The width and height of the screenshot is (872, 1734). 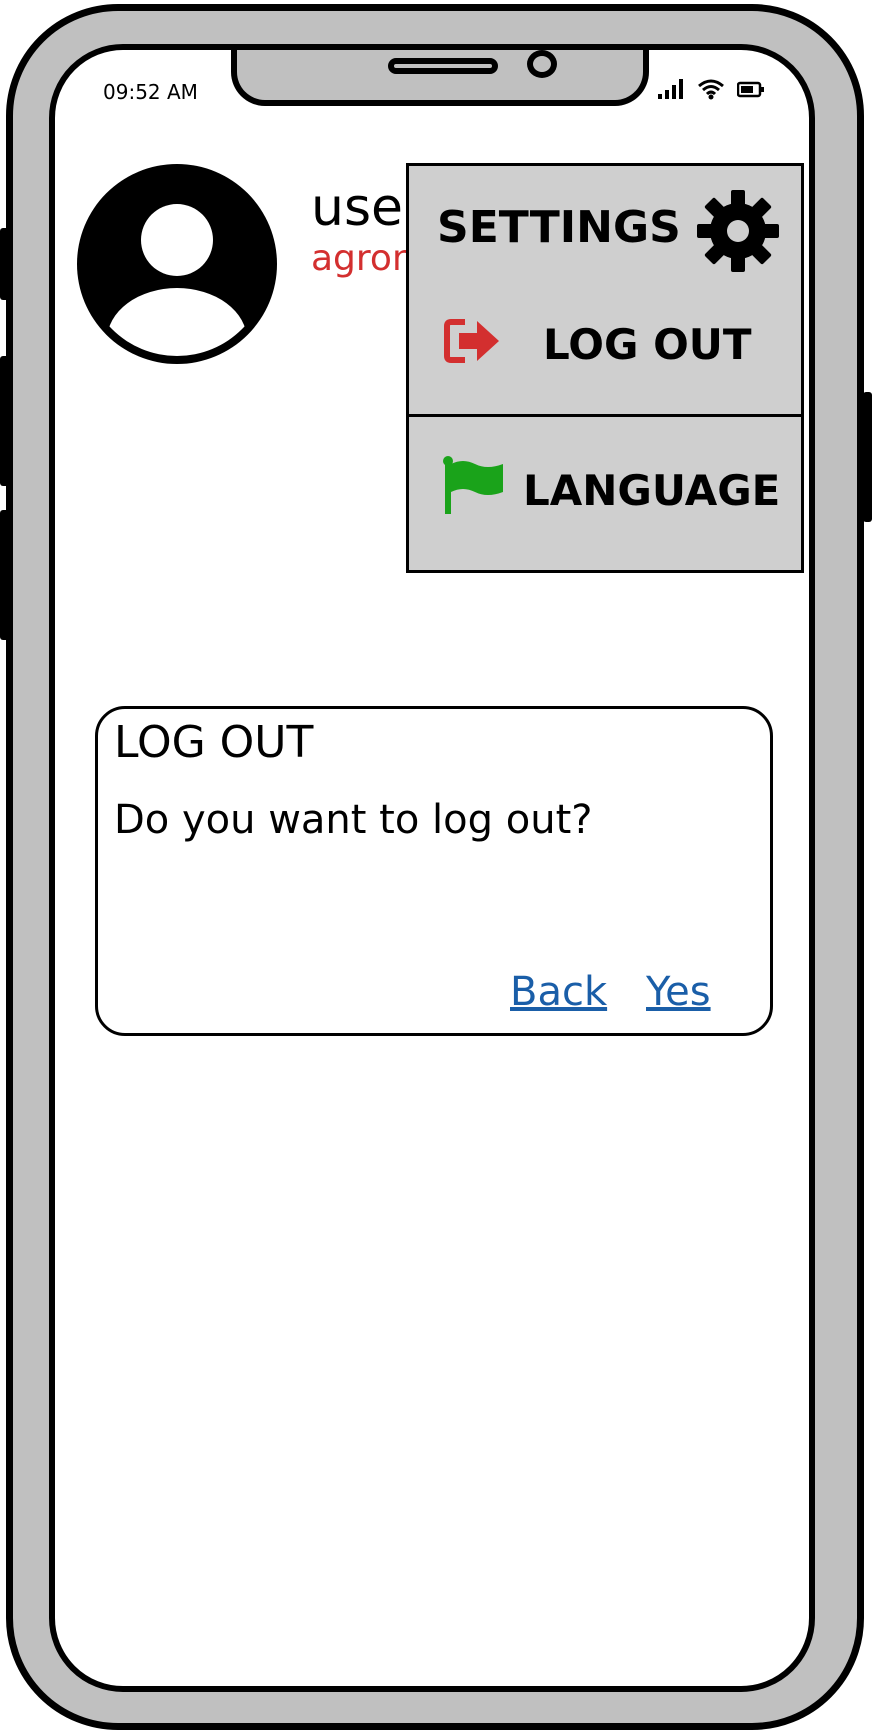 What do you see at coordinates (214, 742) in the screenshot?
I see `dialog-title: LOG OUT` at bounding box center [214, 742].